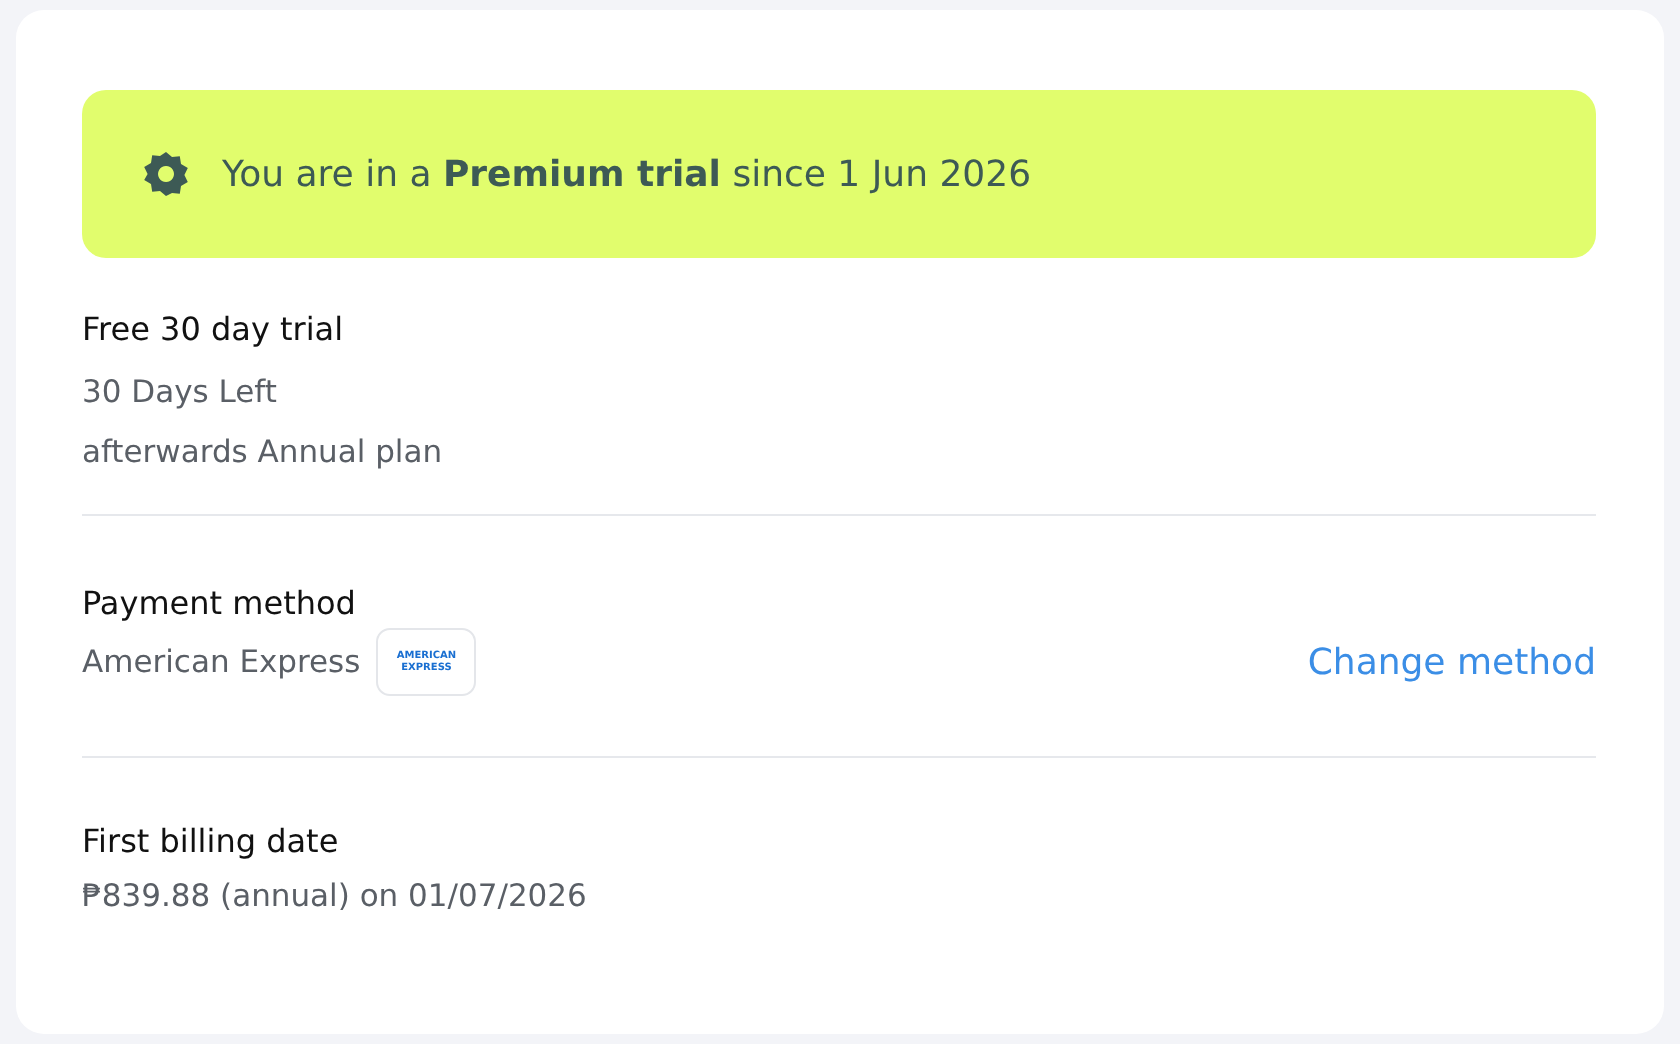  What do you see at coordinates (214, 330) in the screenshot?
I see `section-title: Free 30 day trial` at bounding box center [214, 330].